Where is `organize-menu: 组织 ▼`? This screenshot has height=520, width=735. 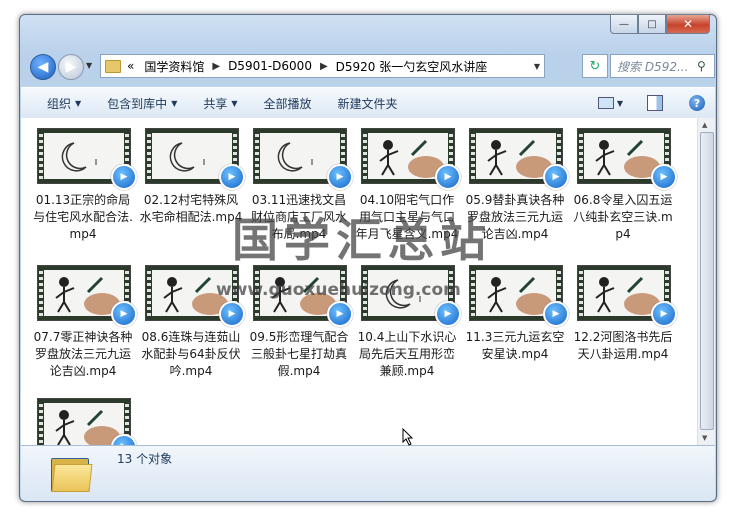 organize-menu: 组织 ▼ is located at coordinates (64, 103).